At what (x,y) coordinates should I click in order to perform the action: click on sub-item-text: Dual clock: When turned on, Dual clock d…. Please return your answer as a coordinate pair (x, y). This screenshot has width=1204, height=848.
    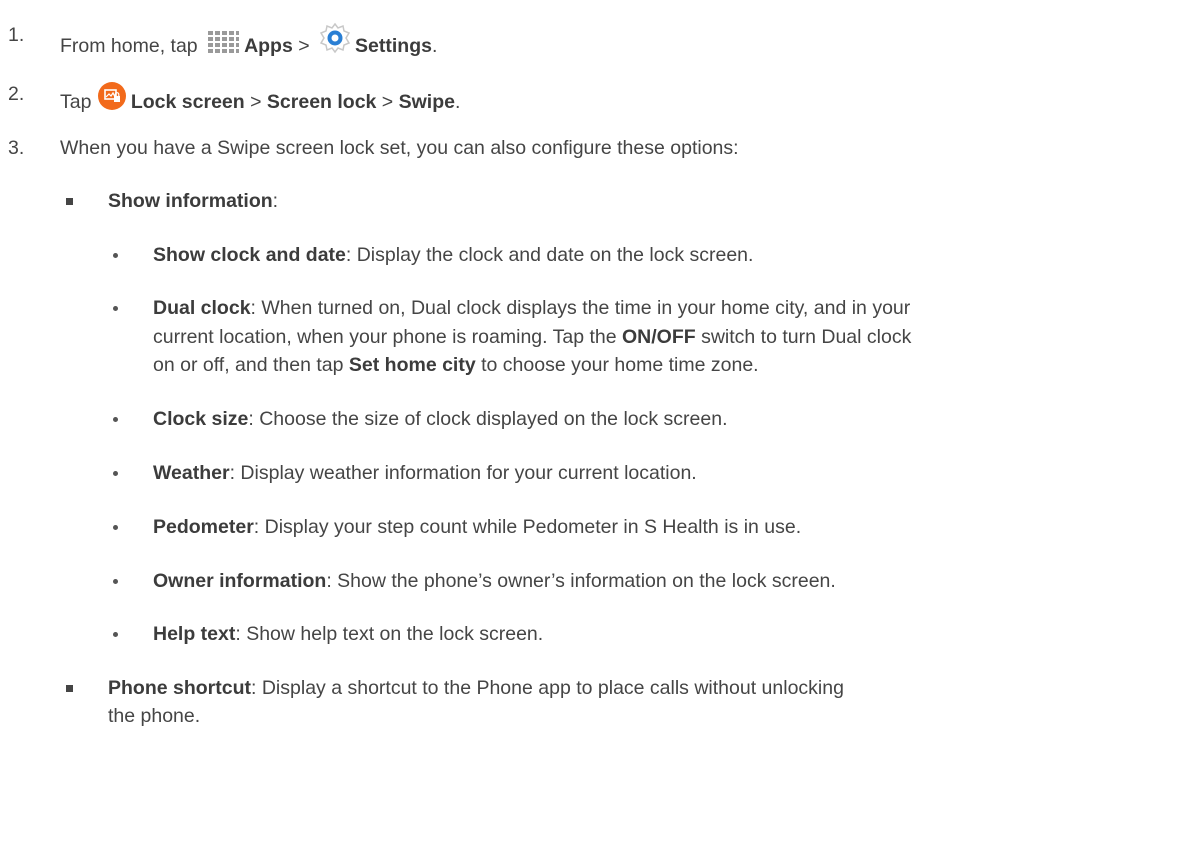
    Looking at the image, I should click on (531, 308).